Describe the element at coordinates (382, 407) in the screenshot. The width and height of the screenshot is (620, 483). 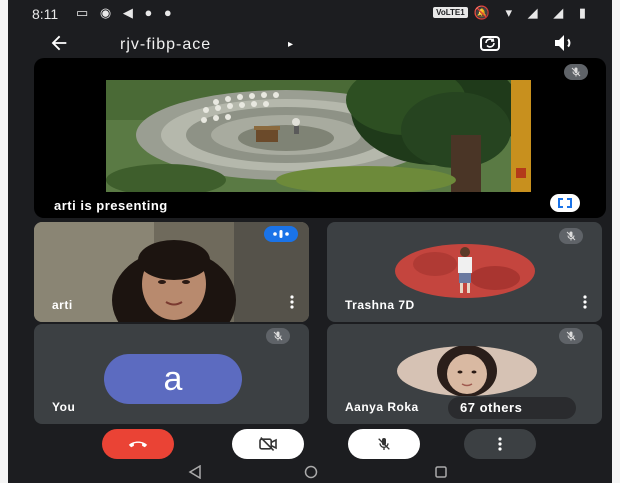
I see `participant-name: Aanya Roka` at that location.